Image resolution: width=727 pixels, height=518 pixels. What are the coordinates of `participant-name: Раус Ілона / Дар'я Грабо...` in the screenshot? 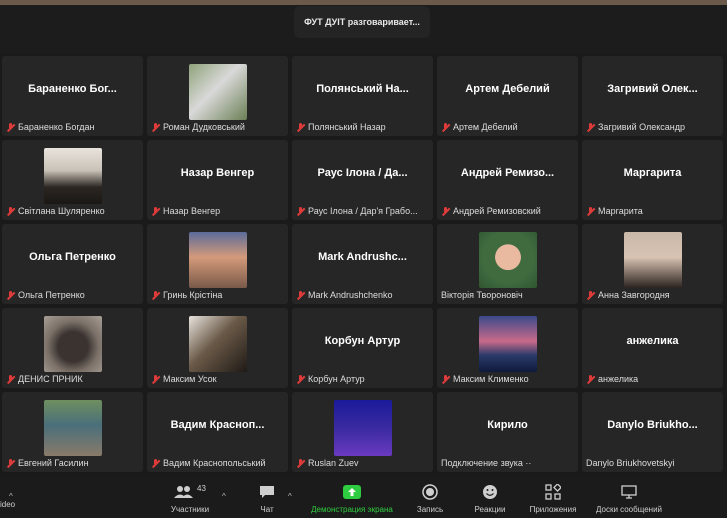 It's located at (363, 211).